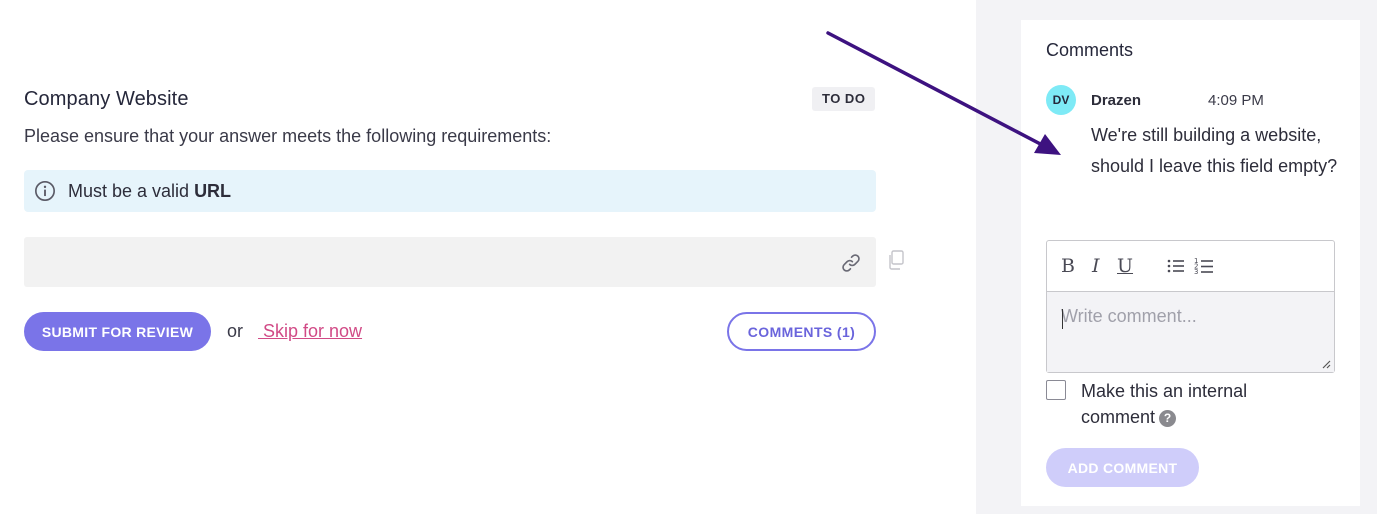  Describe the element at coordinates (1196, 404) in the screenshot. I see `internal-comment-label: Make this an internal comment?` at that location.